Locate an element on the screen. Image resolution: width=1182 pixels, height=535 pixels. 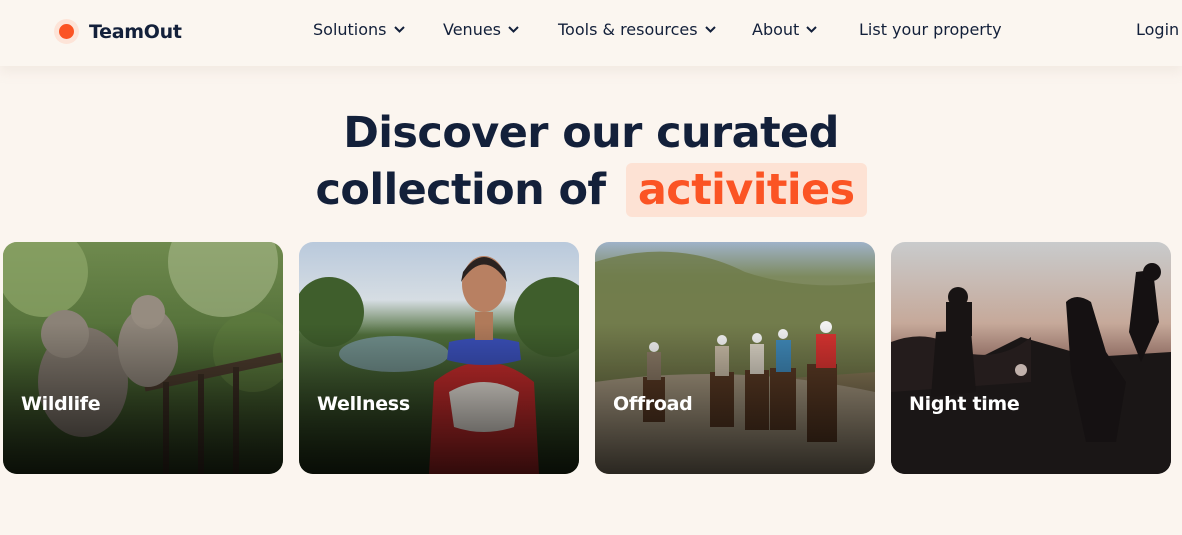
nav-tools-resources-label: Tools & resources is located at coordinates (628, 29).